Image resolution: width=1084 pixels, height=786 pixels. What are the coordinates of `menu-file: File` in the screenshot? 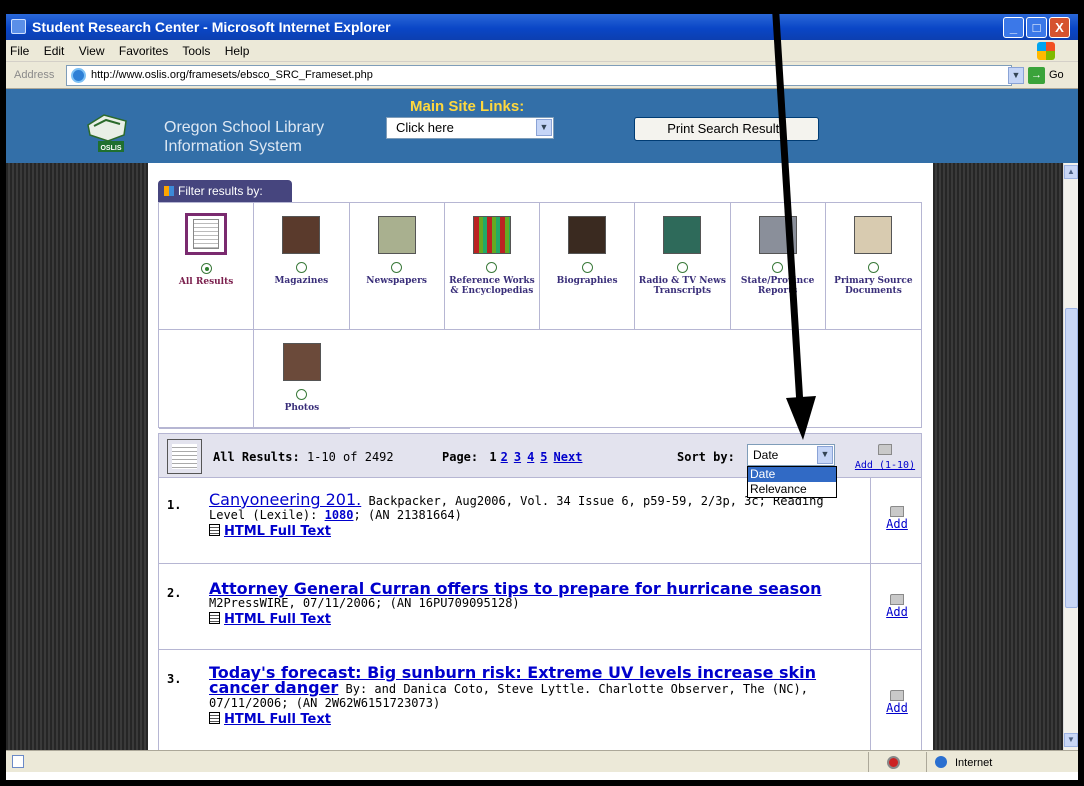 It's located at (19, 51).